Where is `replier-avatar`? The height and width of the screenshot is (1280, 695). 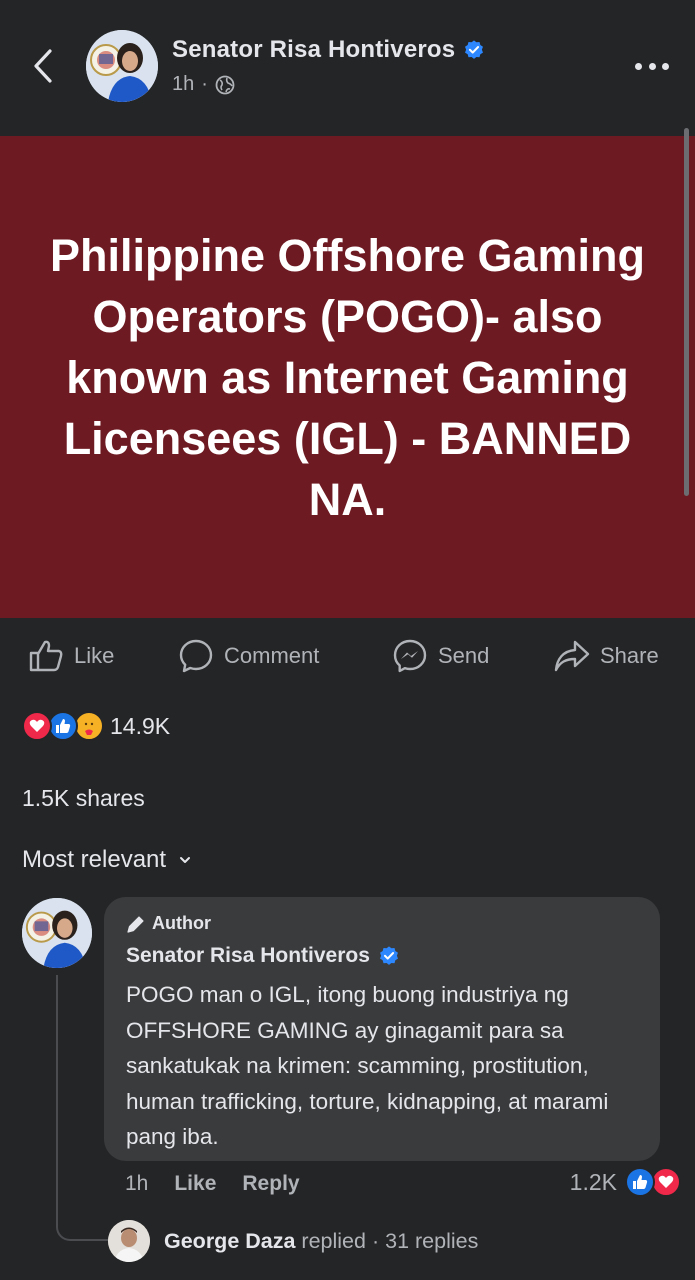
replier-avatar is located at coordinates (129, 1241).